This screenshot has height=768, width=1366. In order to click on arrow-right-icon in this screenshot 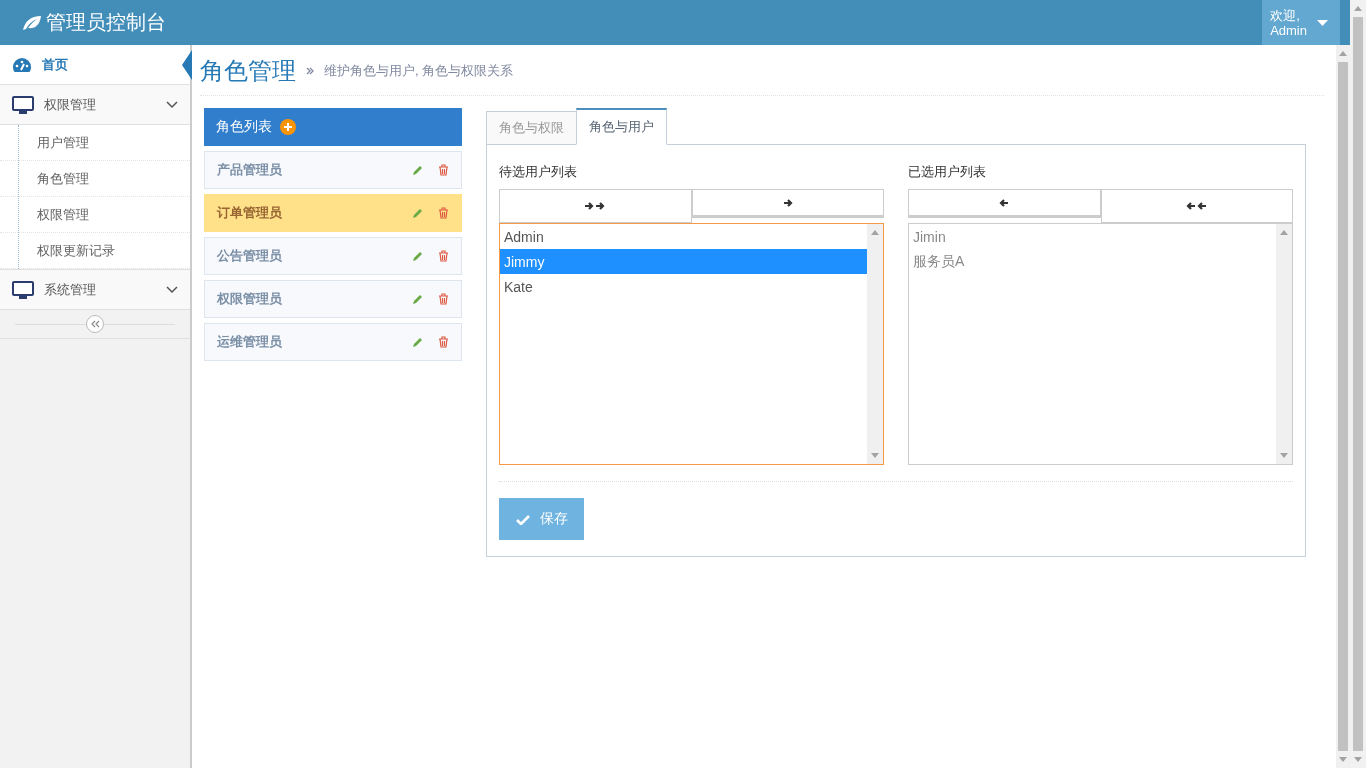, I will do `click(787, 202)`.